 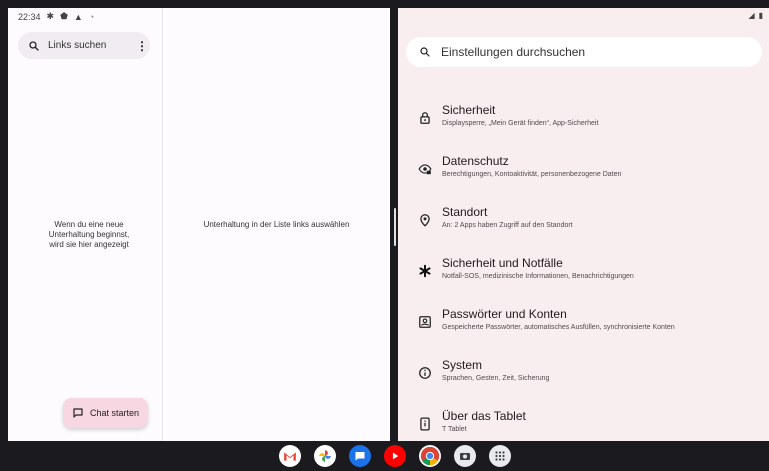 What do you see at coordinates (465, 456) in the screenshot?
I see `camera-icon` at bounding box center [465, 456].